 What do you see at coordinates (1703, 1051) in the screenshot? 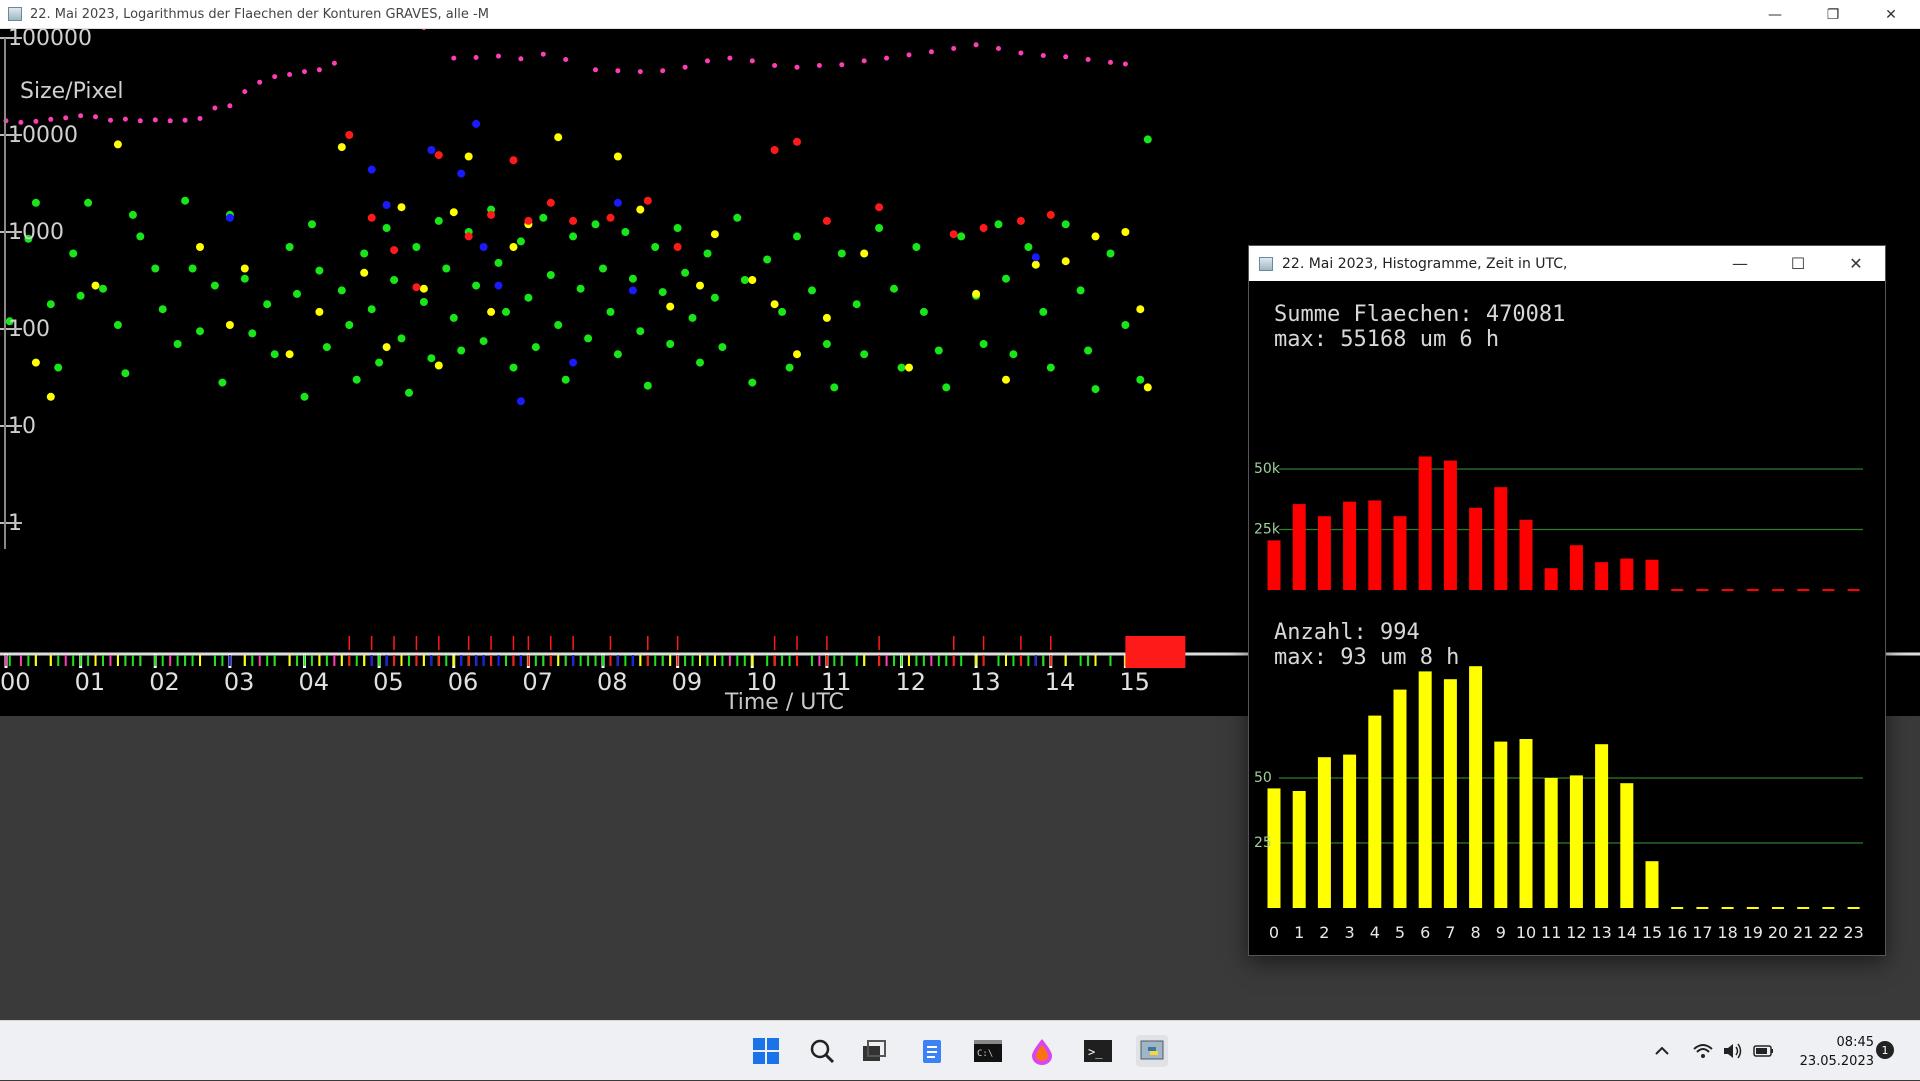
I see `wifi-icon` at bounding box center [1703, 1051].